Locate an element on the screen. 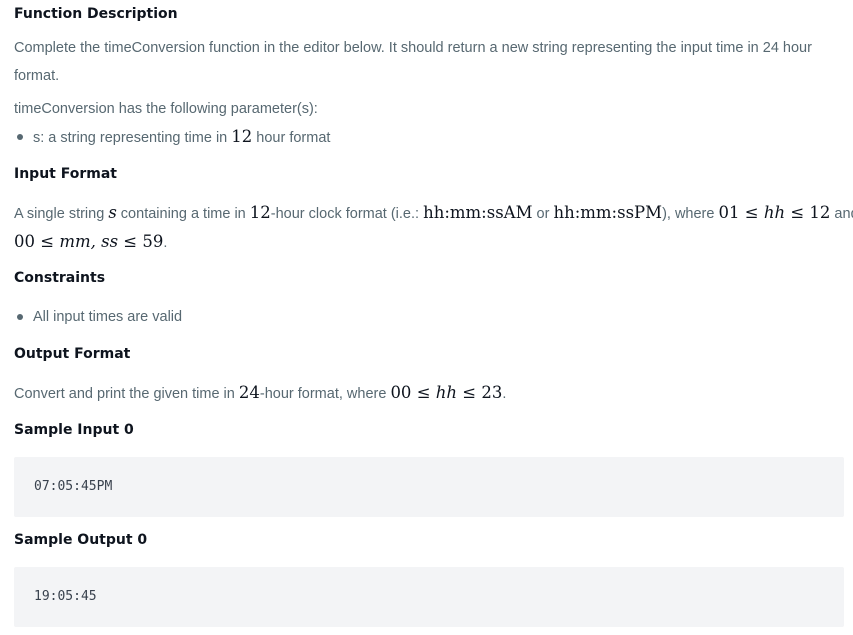  input-text-5: ), where is located at coordinates (690, 214).